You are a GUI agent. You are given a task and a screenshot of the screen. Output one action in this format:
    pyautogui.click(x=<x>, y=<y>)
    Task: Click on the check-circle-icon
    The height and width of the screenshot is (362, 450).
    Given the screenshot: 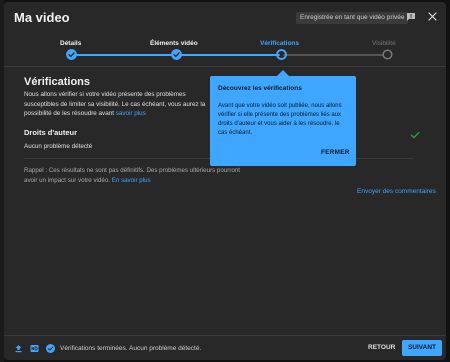 What is the action you would take?
    pyautogui.click(x=50, y=348)
    